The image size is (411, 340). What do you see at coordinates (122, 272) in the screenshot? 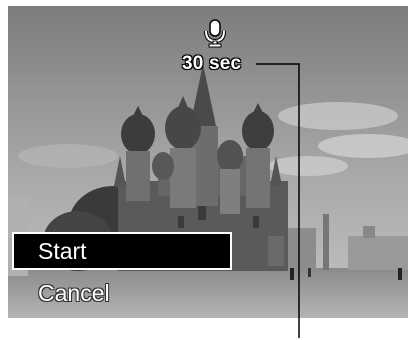
I see `voice-memo-menu: Start Cancel` at bounding box center [122, 272].